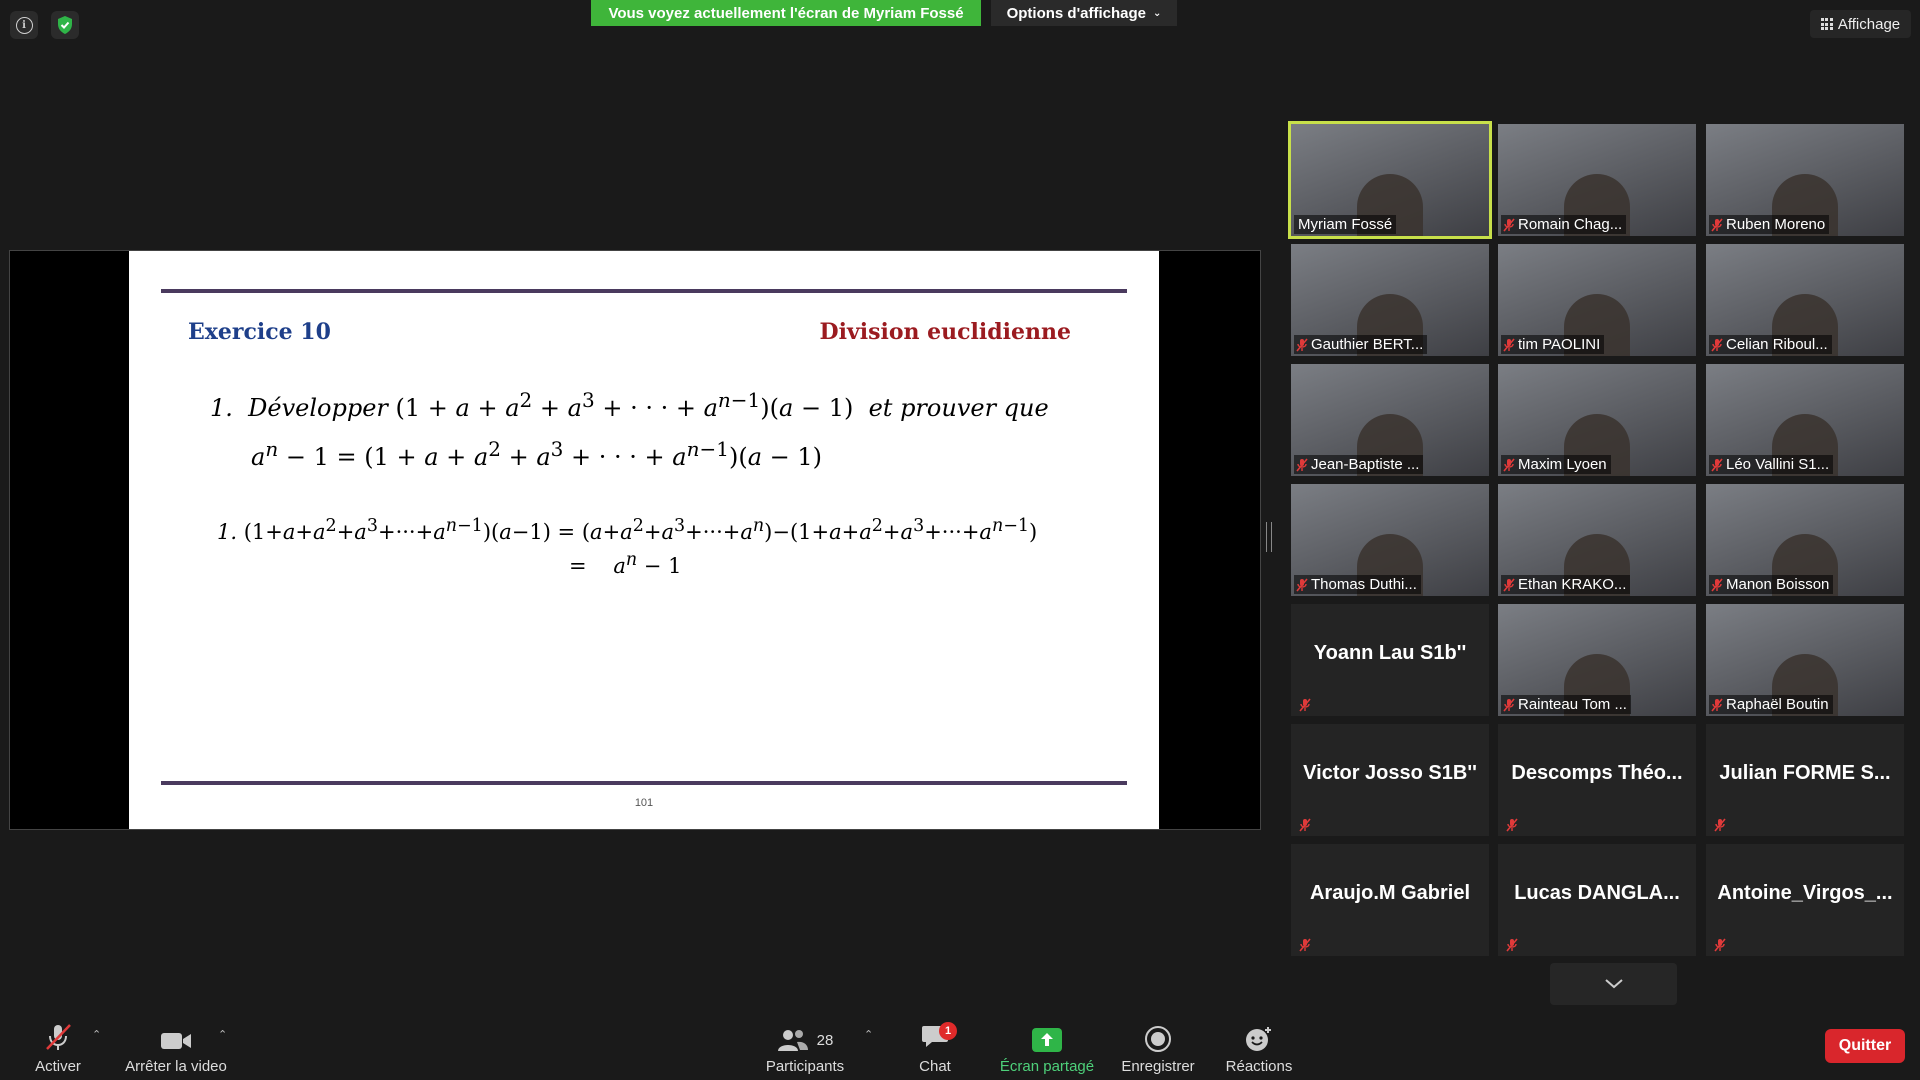 This screenshot has width=1920, height=1080. Describe the element at coordinates (1158, 1066) in the screenshot. I see `record-label: Enregistrer` at that location.